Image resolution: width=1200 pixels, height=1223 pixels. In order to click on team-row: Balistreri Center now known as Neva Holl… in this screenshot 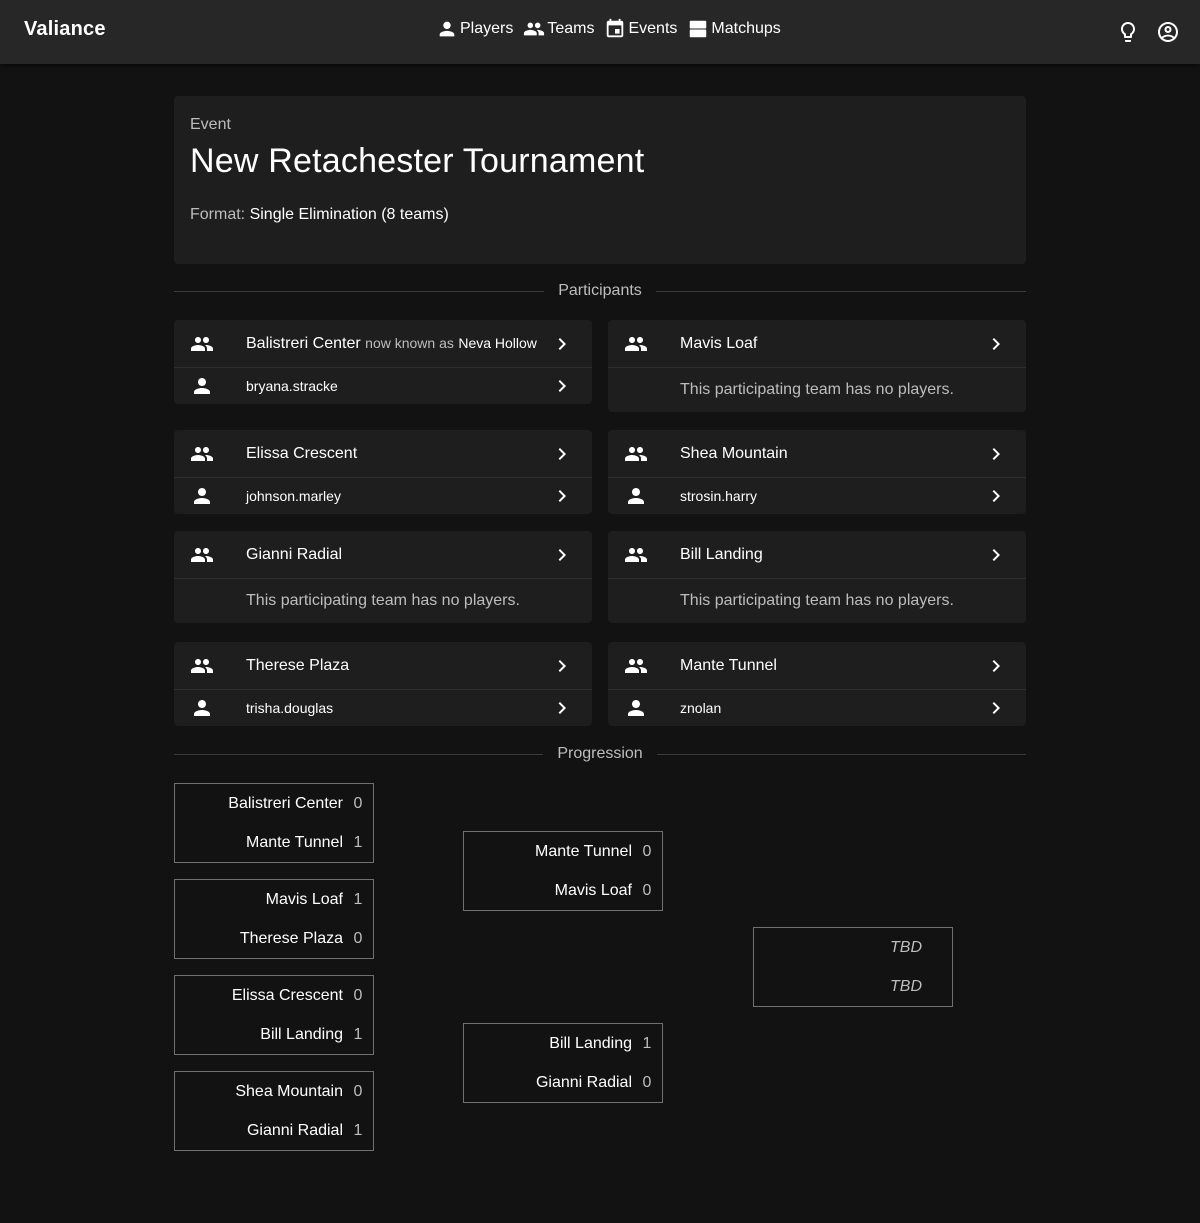, I will do `click(383, 344)`.